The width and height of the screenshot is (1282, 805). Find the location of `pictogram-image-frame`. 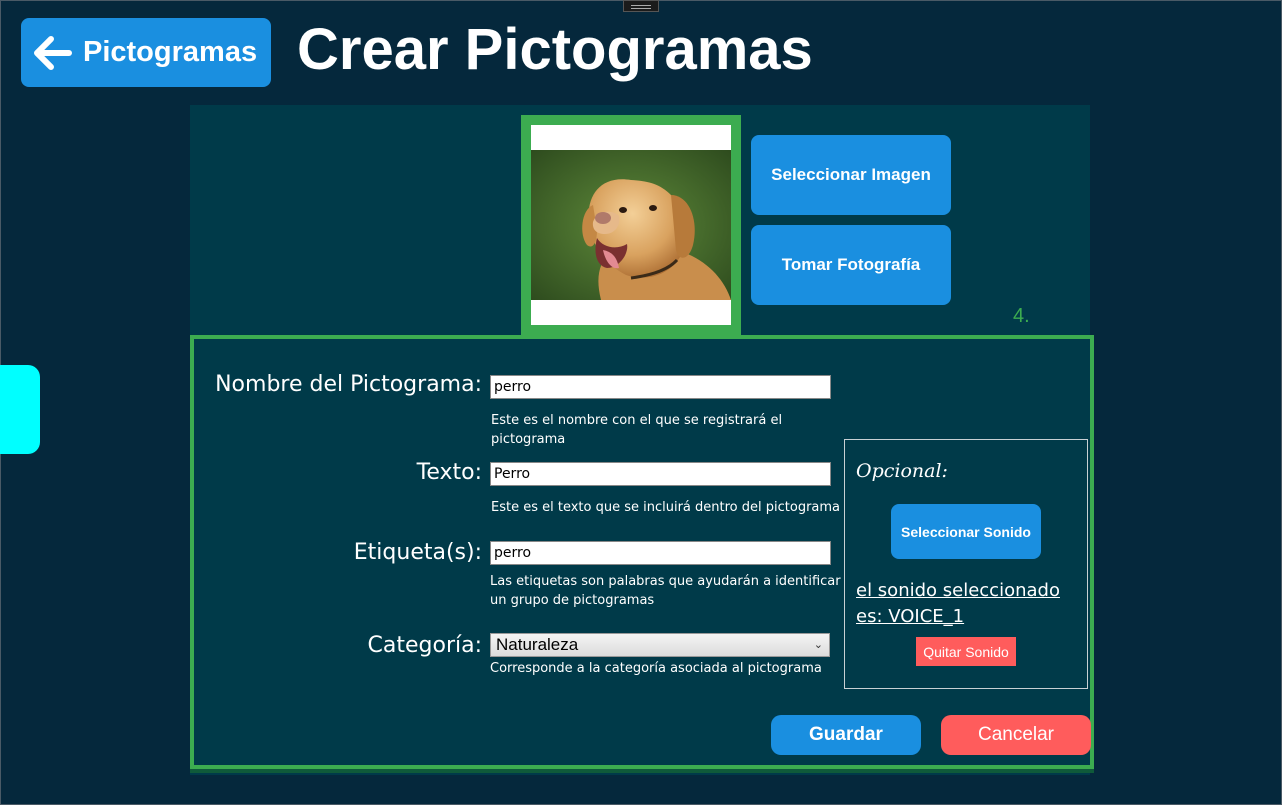

pictogram-image-frame is located at coordinates (631, 225).